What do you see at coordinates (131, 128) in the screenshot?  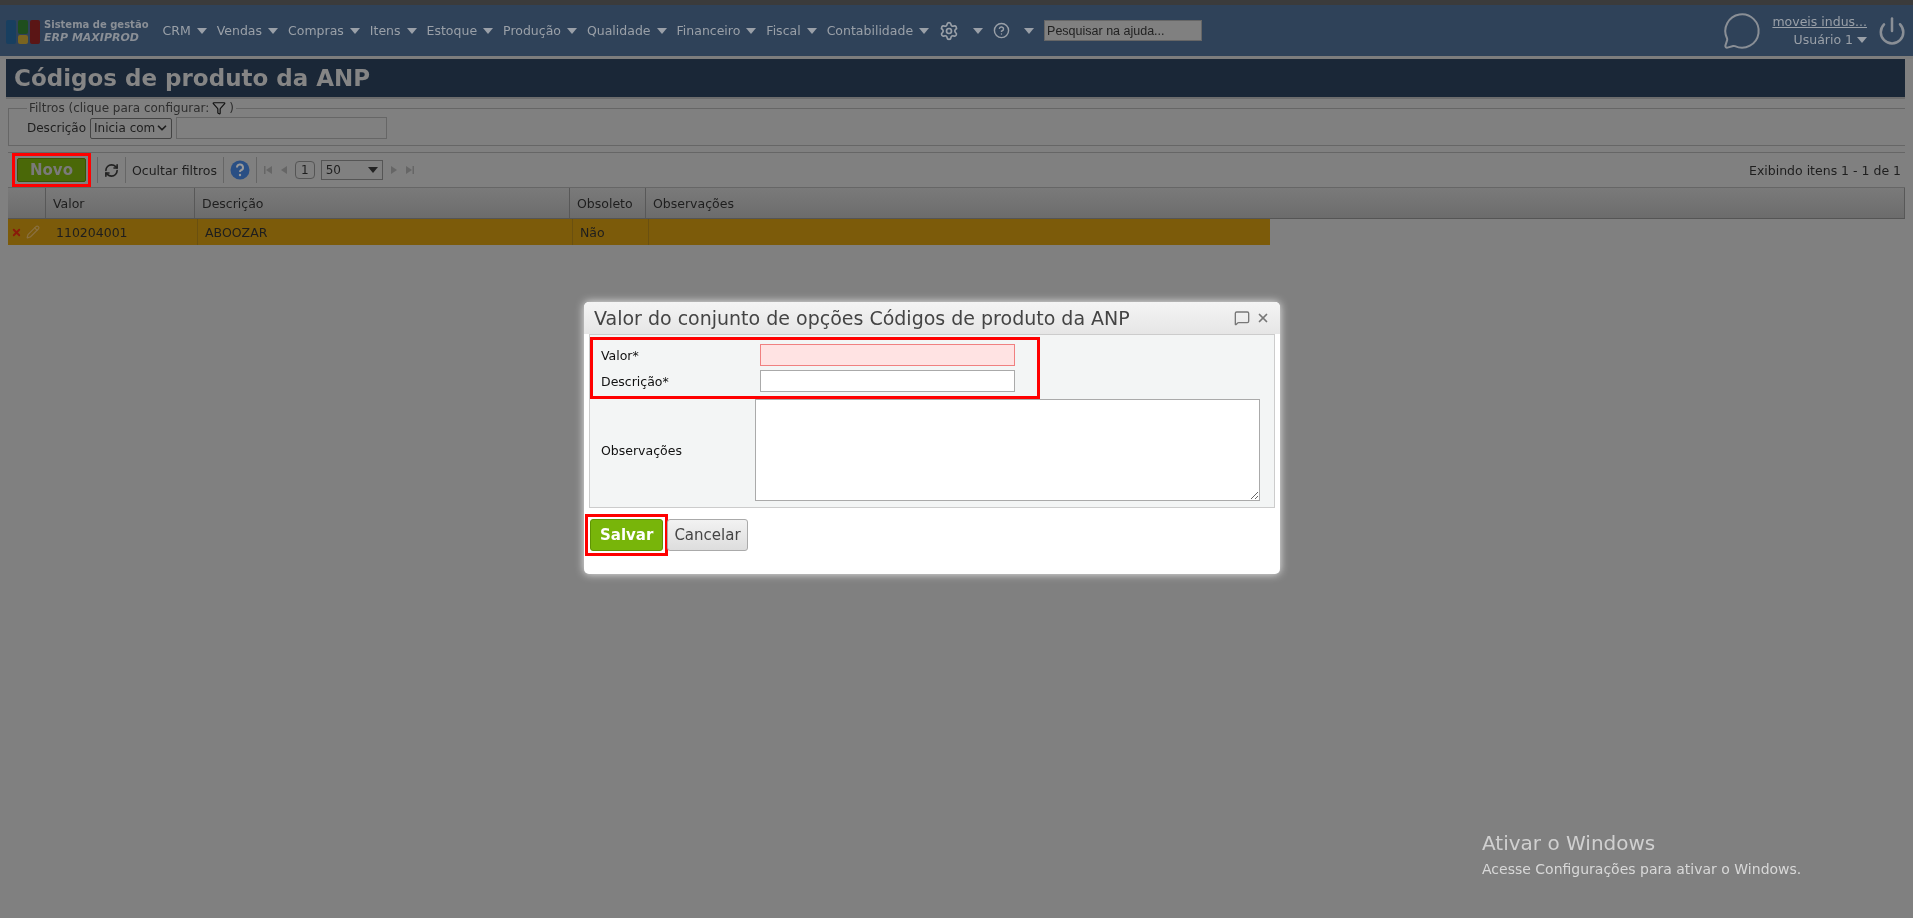 I see `operator-select: Inicia com` at bounding box center [131, 128].